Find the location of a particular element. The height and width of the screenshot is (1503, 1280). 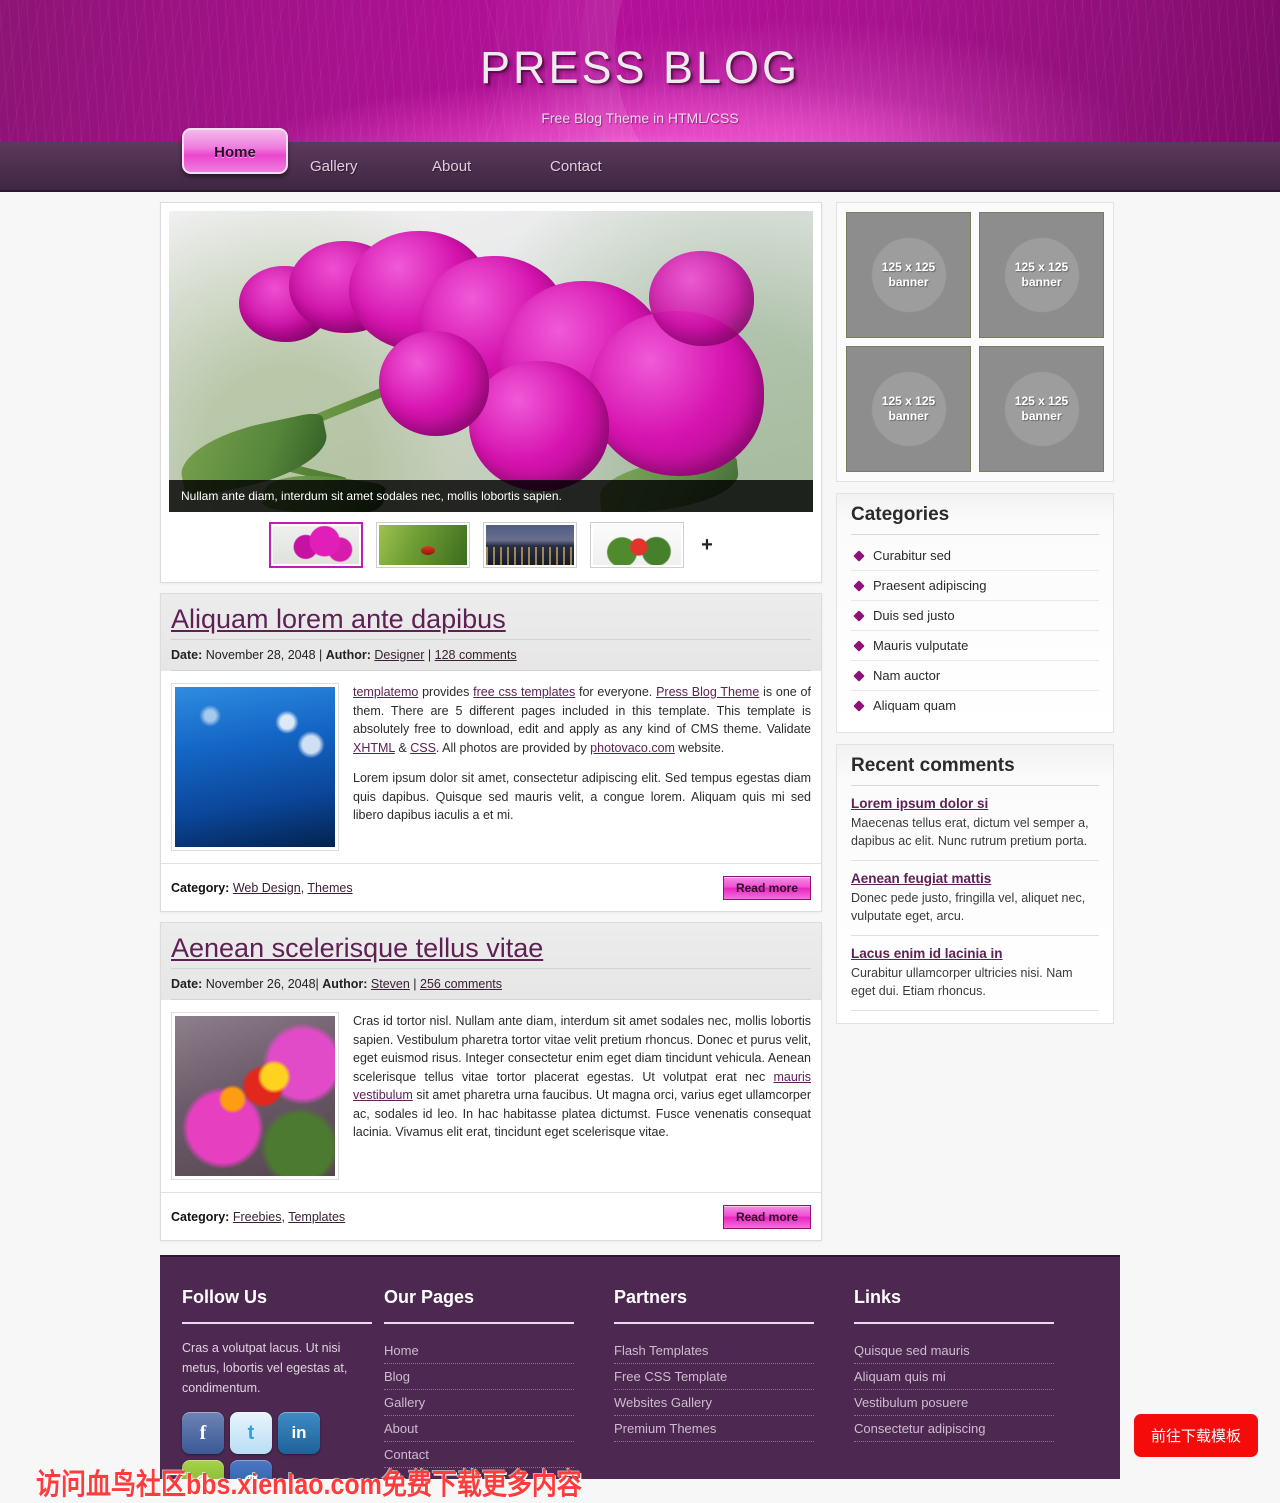

linkedin-icon: in is located at coordinates (299, 1433).